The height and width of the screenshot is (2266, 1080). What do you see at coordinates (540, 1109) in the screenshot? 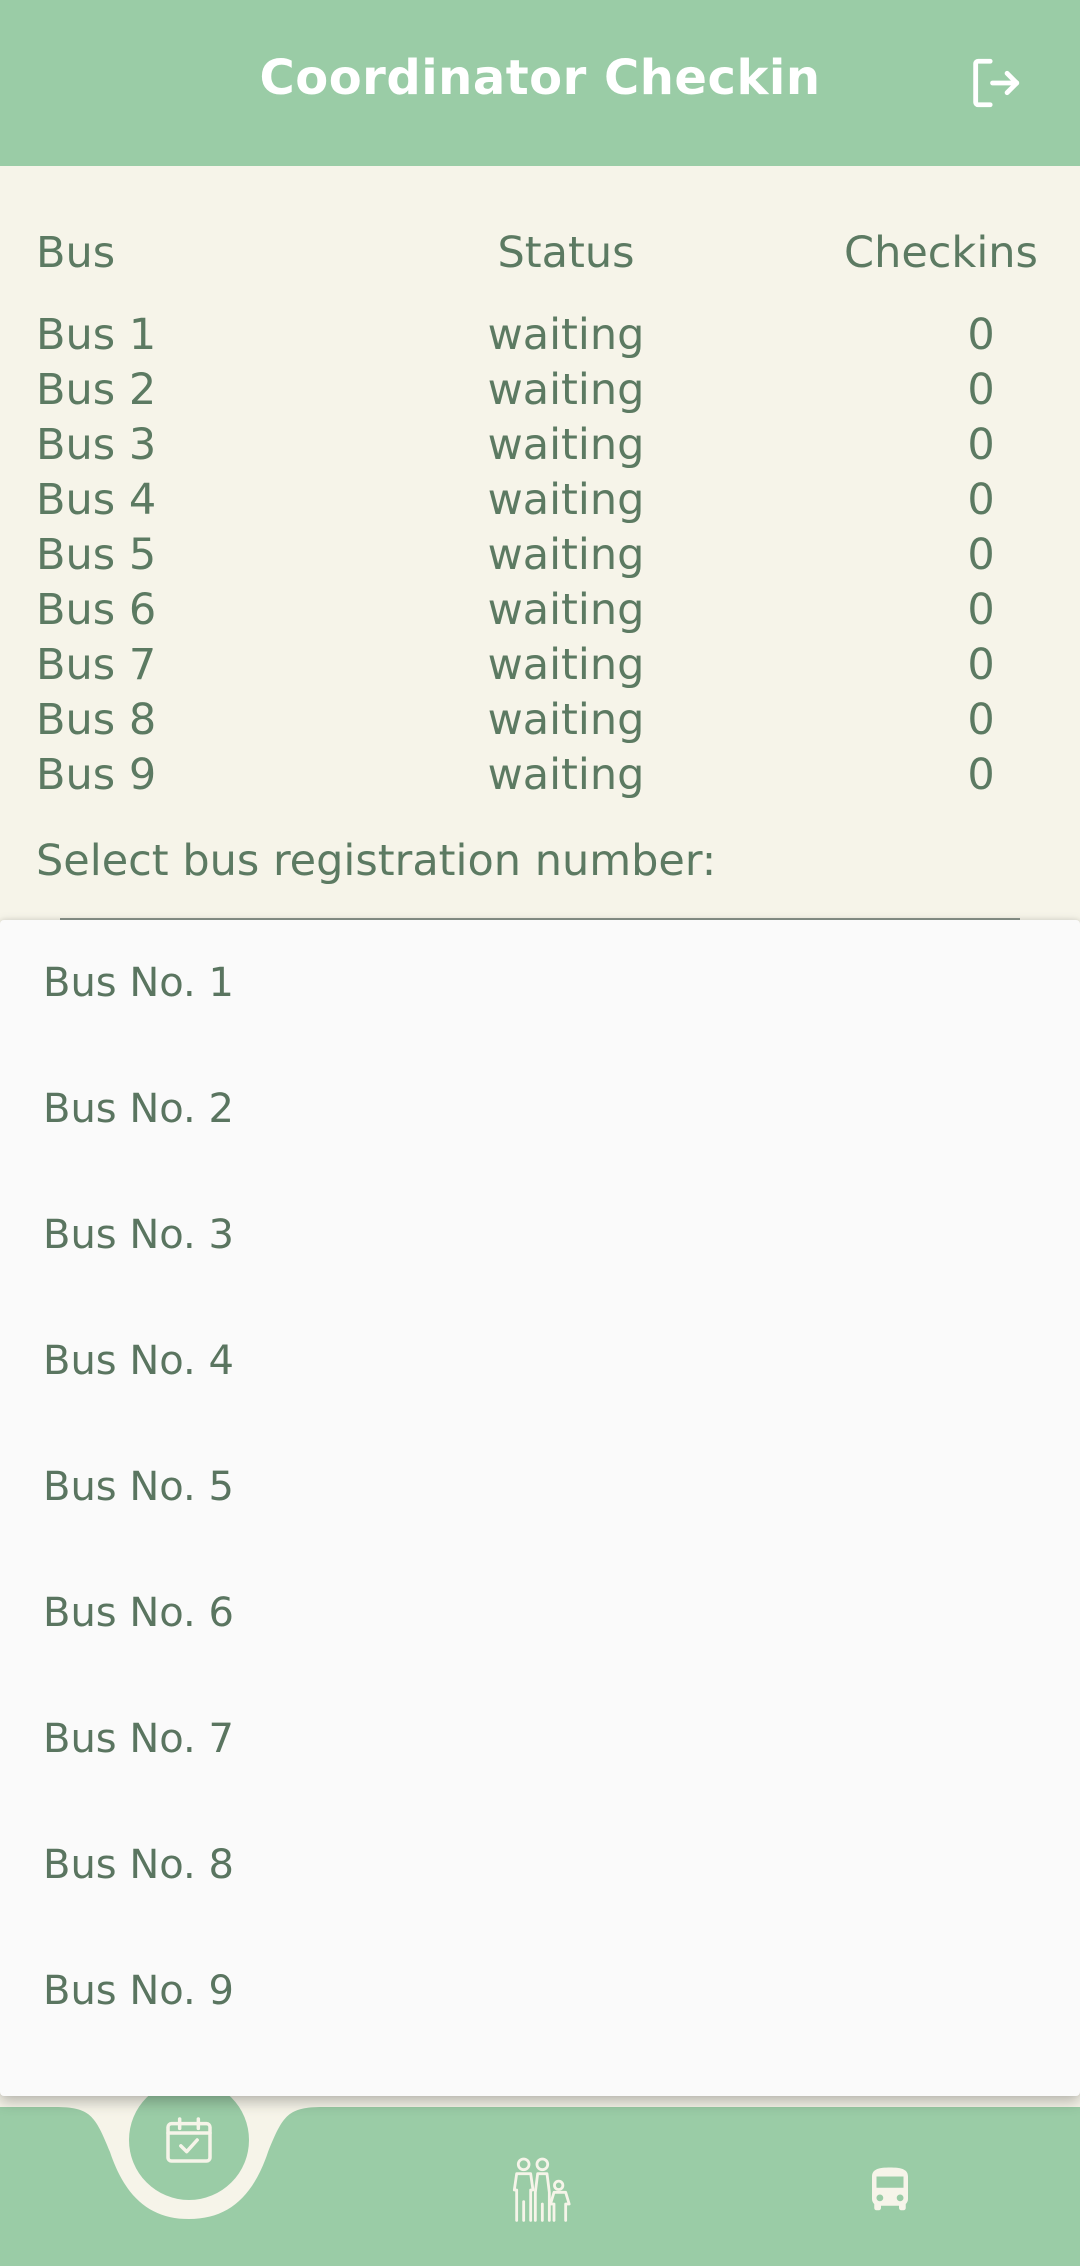
I see `dropdown-option: Bus No. 2` at bounding box center [540, 1109].